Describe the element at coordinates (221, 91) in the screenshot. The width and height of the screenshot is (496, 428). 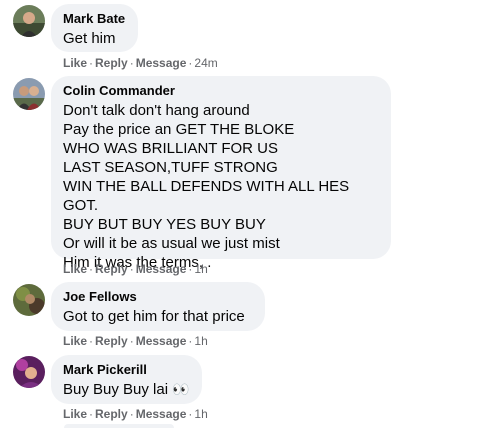
I see `comment-author: Colin Commander` at that location.